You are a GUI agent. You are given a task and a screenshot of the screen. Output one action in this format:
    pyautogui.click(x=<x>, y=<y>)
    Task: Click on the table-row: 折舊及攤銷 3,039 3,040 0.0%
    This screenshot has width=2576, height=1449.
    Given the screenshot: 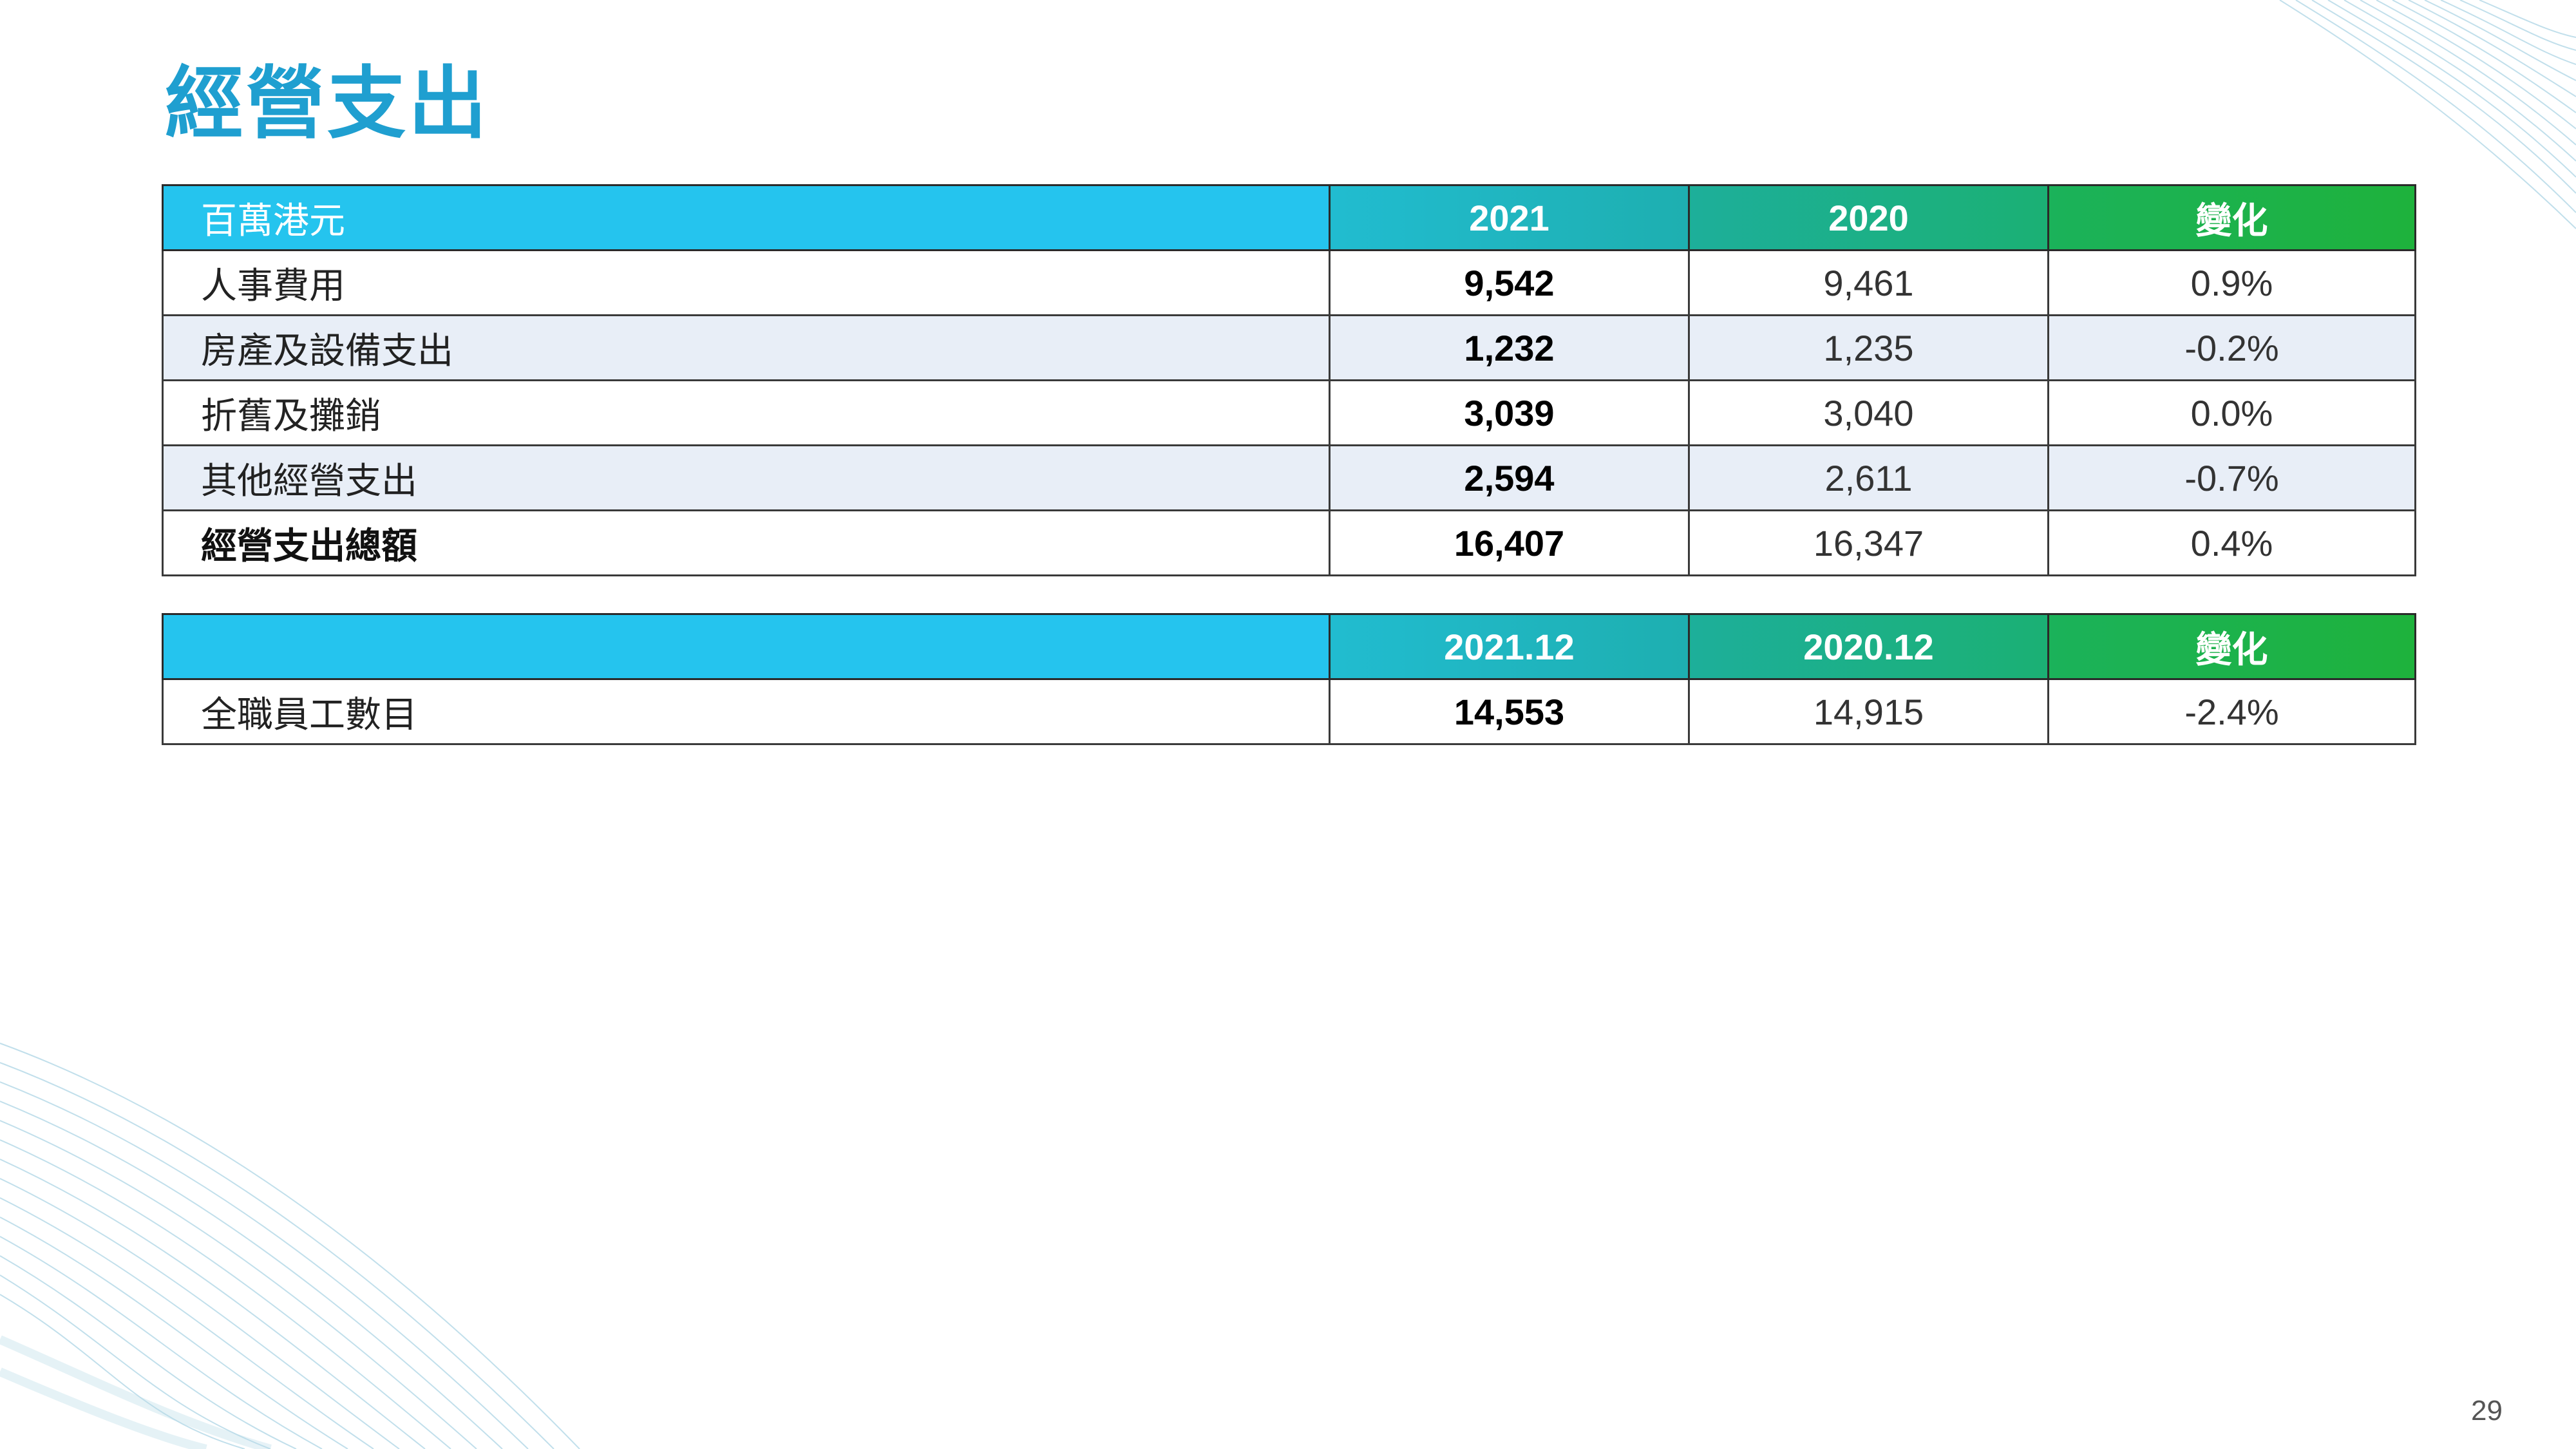 What is the action you would take?
    pyautogui.click(x=1289, y=413)
    